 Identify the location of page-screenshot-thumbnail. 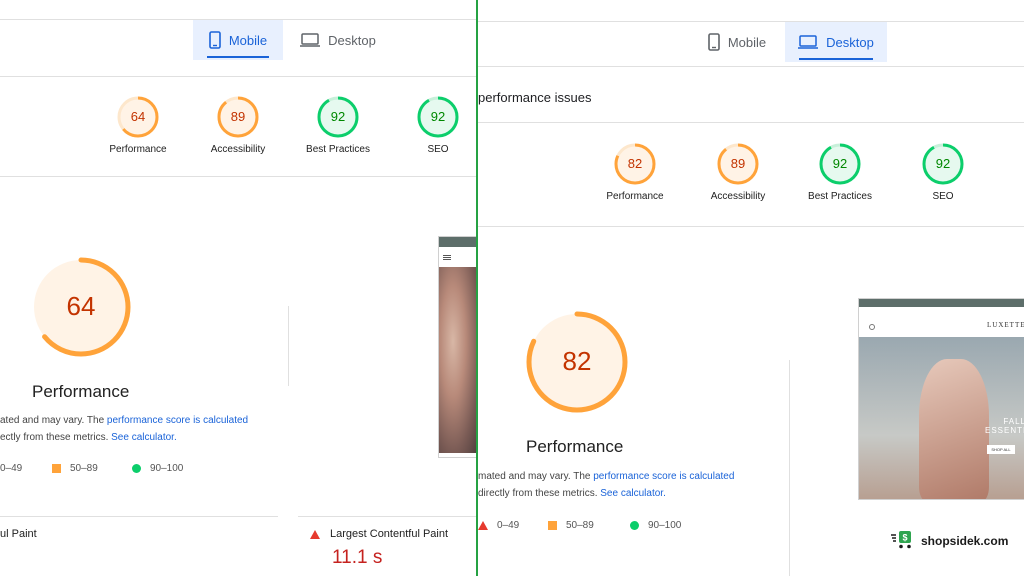
(457, 347).